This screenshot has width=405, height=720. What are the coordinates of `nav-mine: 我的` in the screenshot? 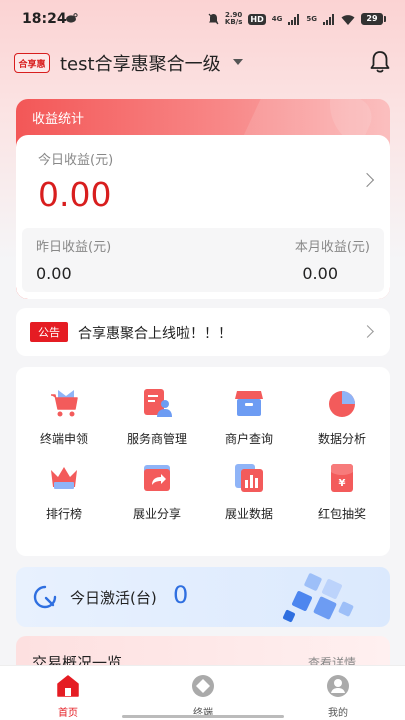 It's located at (338, 695).